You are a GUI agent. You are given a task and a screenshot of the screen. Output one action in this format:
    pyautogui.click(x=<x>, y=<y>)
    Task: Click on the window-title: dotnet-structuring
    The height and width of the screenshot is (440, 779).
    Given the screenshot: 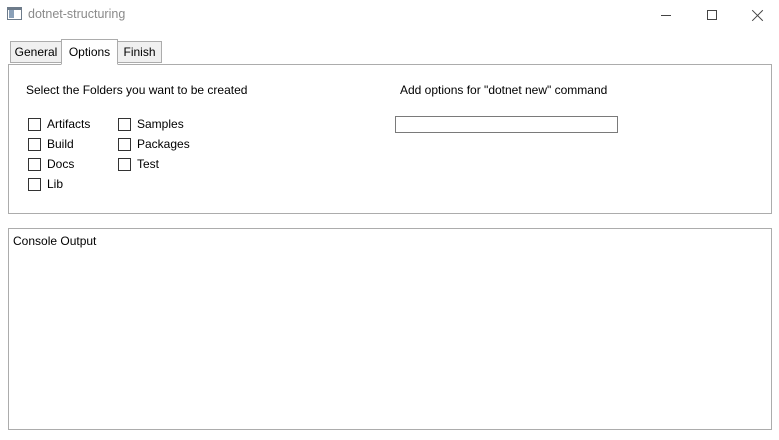 What is the action you would take?
    pyautogui.click(x=77, y=14)
    